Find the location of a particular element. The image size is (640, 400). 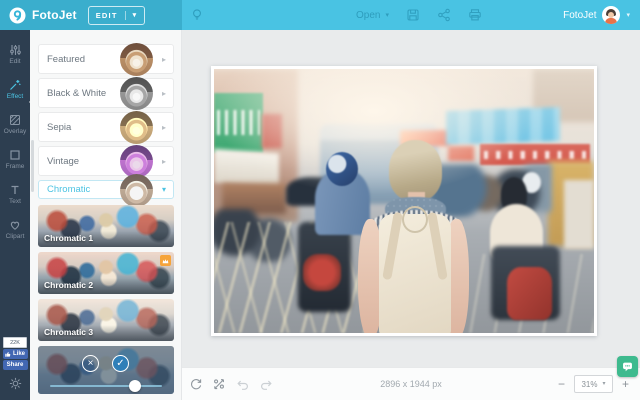

sidebar-item-label: Overlay is located at coordinates (15, 131).